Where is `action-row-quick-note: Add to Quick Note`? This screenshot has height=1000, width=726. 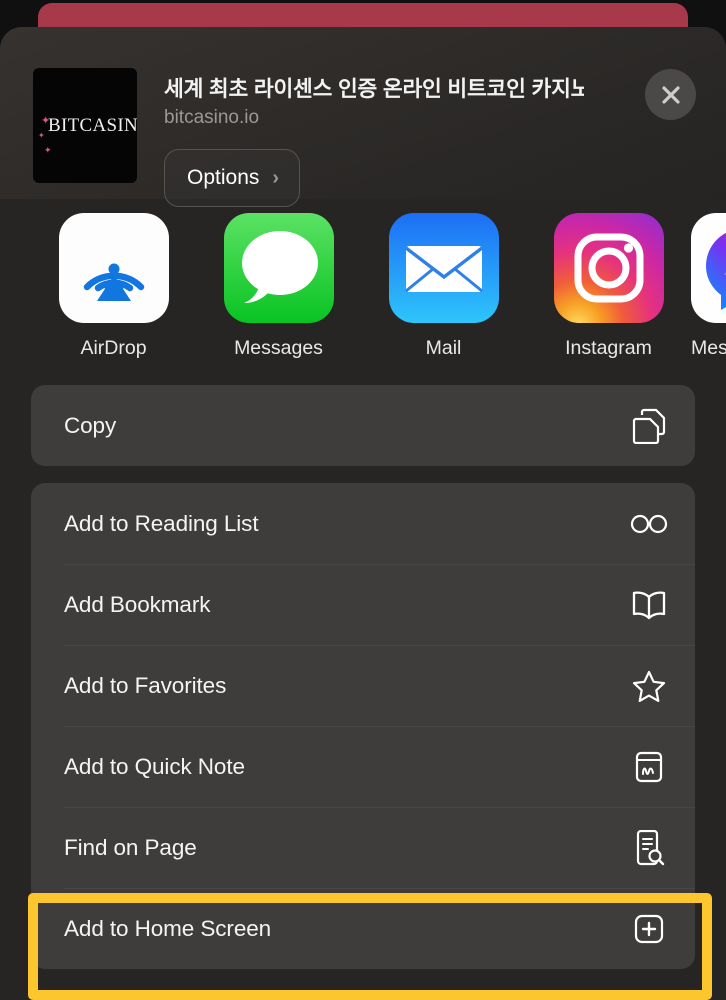 action-row-quick-note: Add to Quick Note is located at coordinates (363, 766).